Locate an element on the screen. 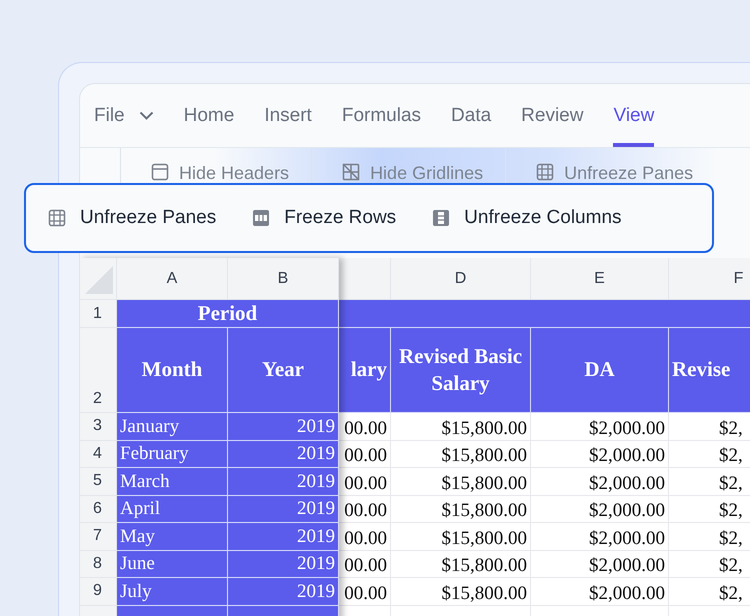 The image size is (750, 616). menu-tab: Data is located at coordinates (471, 115).